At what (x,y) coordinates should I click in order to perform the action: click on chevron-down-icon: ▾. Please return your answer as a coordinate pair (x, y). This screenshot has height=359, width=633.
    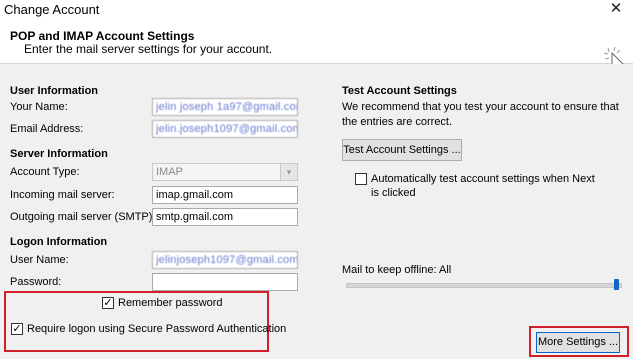
    Looking at the image, I should click on (288, 172).